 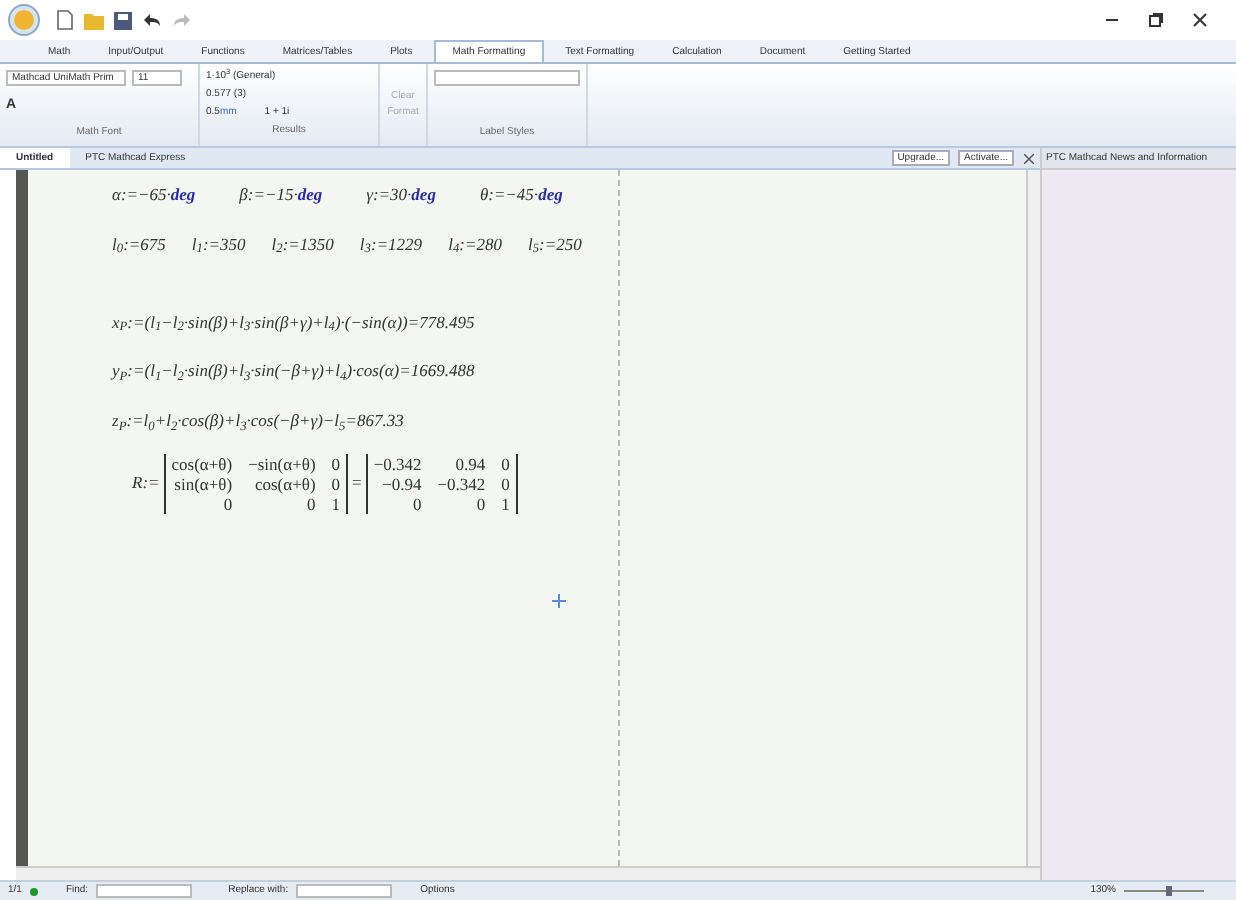 I want to click on replace-field, so click(x=344, y=891).